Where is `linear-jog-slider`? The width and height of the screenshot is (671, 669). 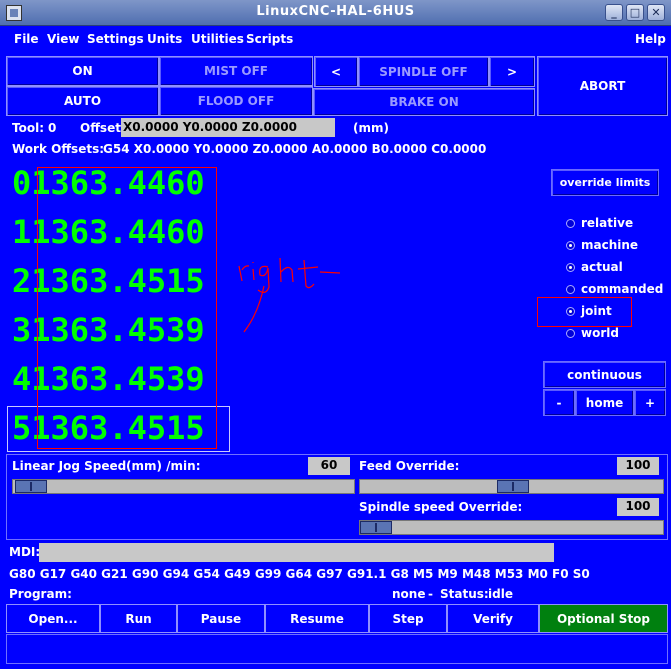
linear-jog-slider is located at coordinates (183, 486).